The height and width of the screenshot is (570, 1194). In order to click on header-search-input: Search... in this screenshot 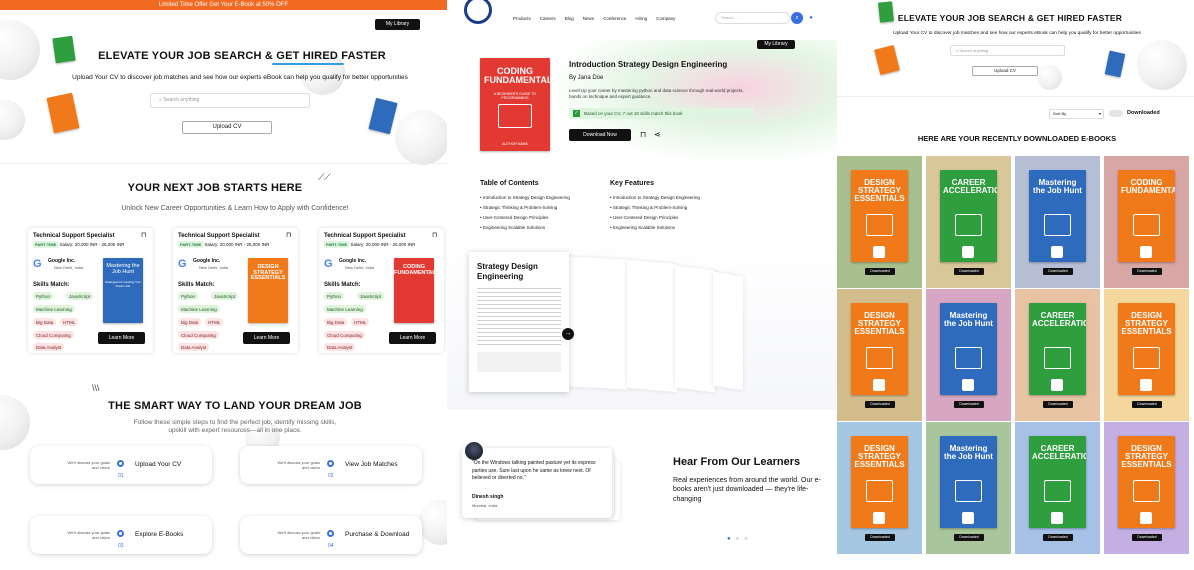, I will do `click(752, 18)`.